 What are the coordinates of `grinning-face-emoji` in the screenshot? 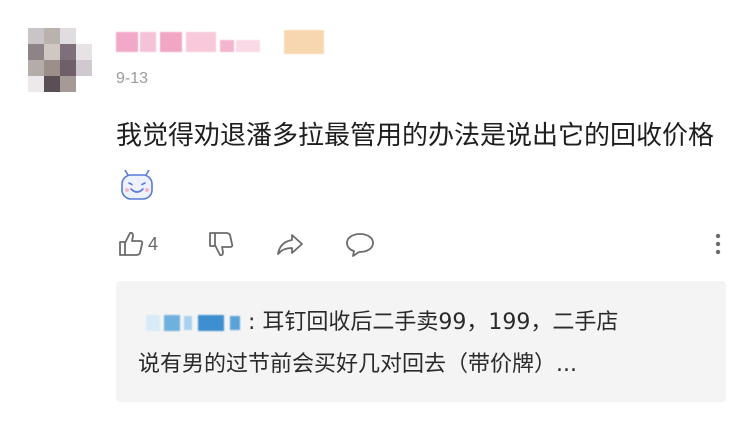 It's located at (137, 183).